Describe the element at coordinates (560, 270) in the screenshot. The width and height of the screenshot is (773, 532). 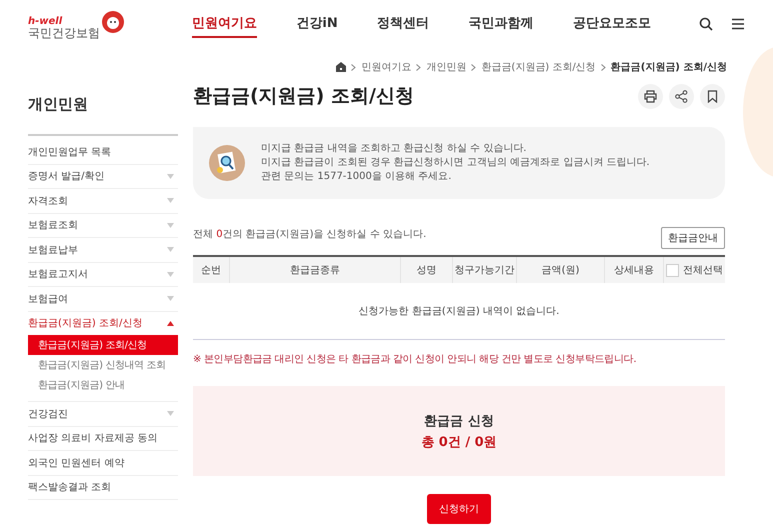
I see `column-header: 금액(원)` at that location.